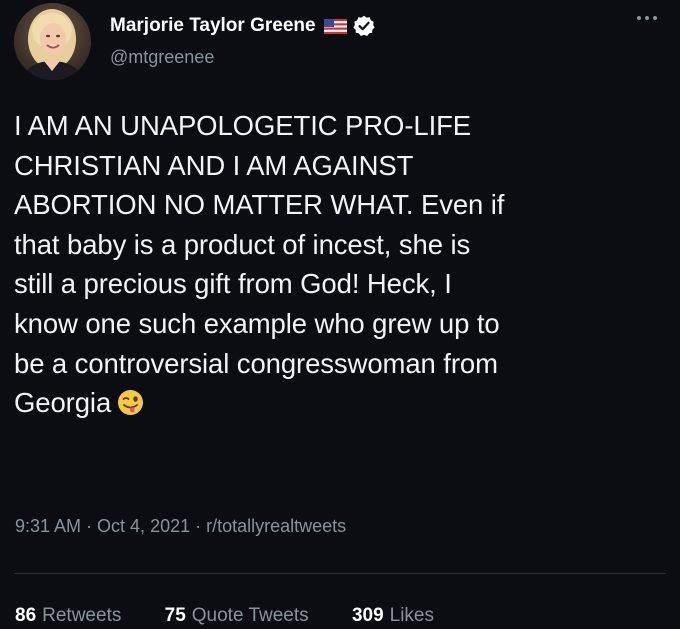 The image size is (680, 629). Describe the element at coordinates (242, 57) in the screenshot. I see `user-handle: @mtgreenee` at that location.